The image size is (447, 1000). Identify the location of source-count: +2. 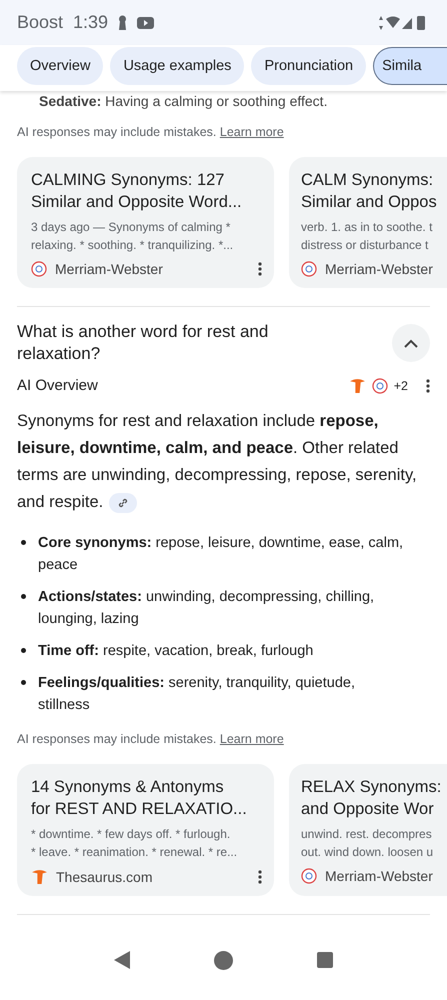
(401, 385).